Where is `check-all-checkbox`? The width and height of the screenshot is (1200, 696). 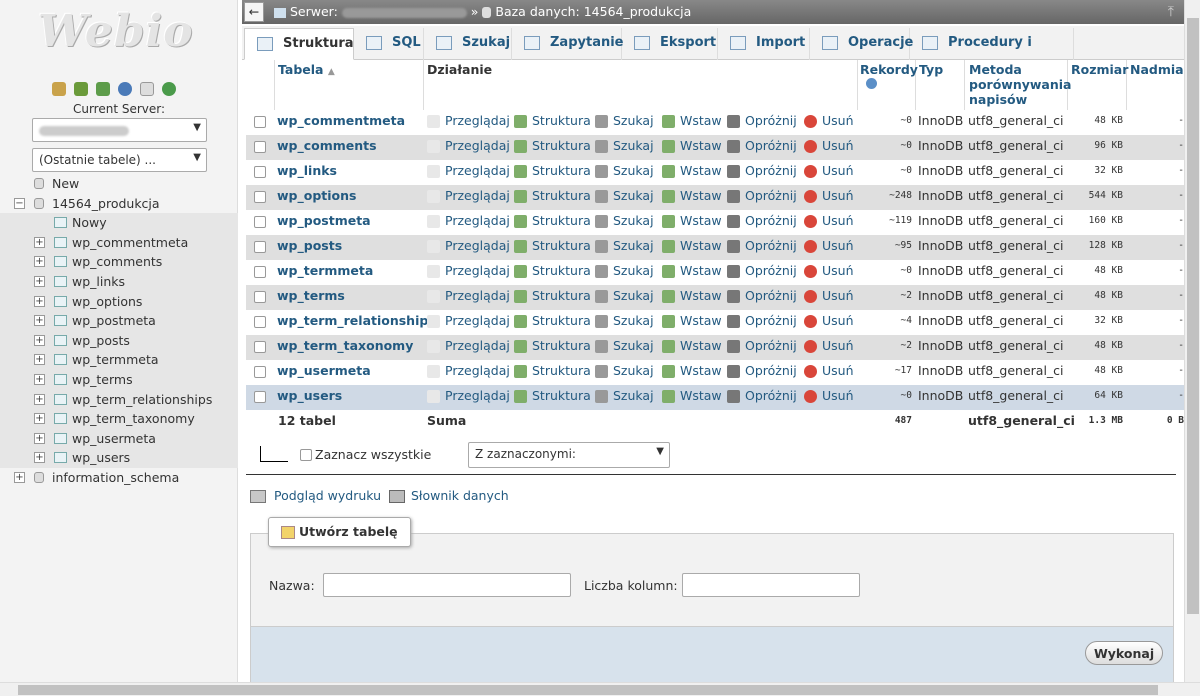
check-all-checkbox is located at coordinates (306, 455).